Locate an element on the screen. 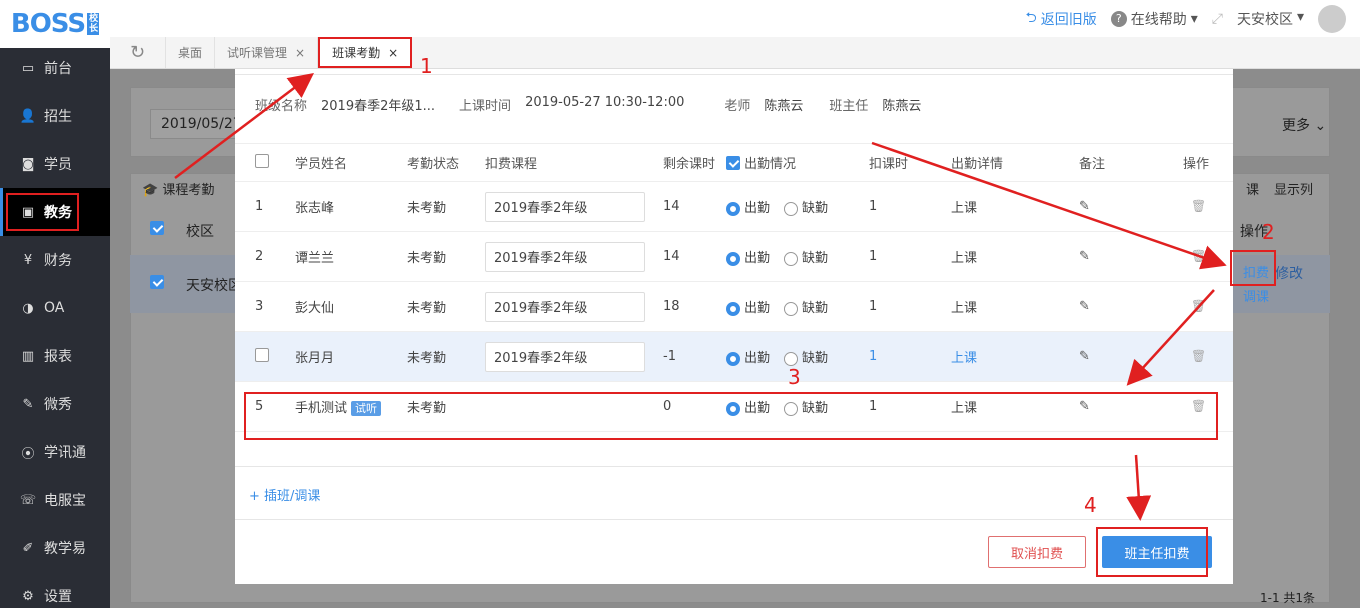  adjust-link: 调课 is located at coordinates (1256, 295).